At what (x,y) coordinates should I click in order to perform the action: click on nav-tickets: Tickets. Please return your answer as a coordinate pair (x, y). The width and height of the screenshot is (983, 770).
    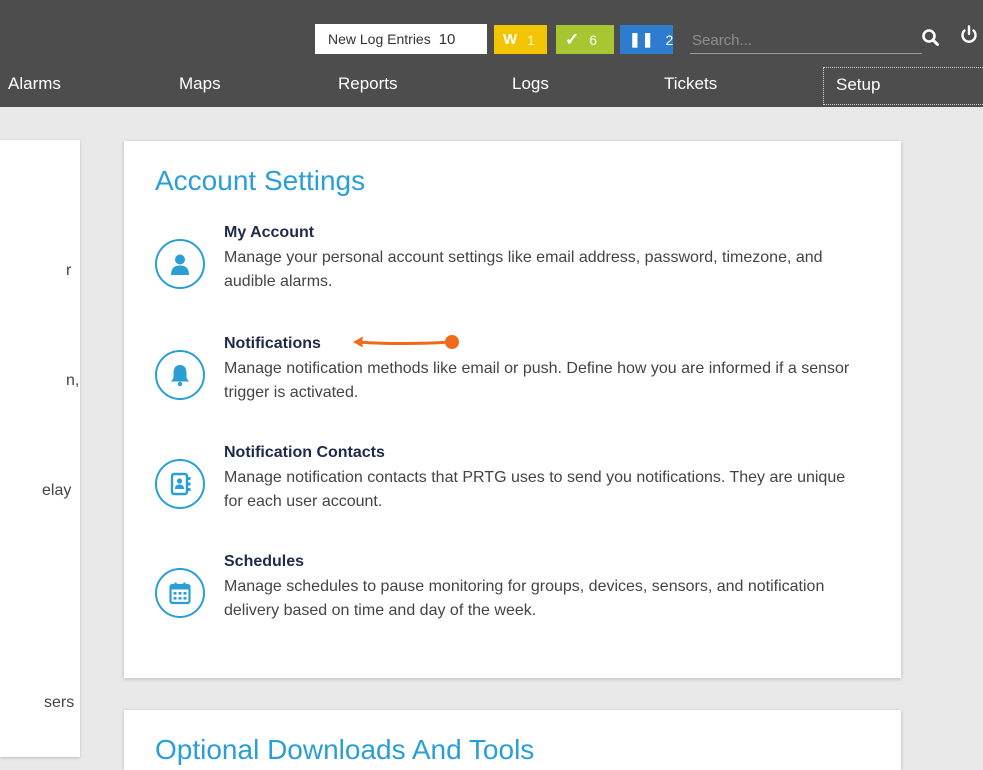
    Looking at the image, I should click on (690, 84).